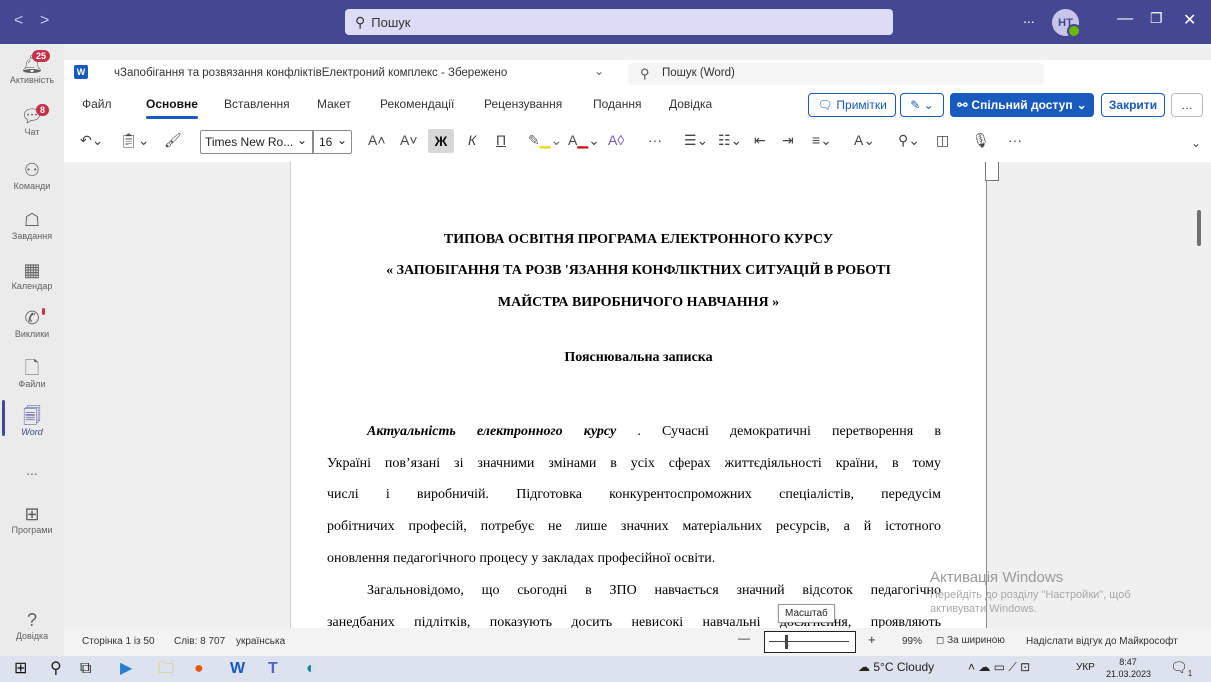 This screenshot has height=682, width=1211. What do you see at coordinates (1156, 18) in the screenshot?
I see `maximize-icon: ❐` at bounding box center [1156, 18].